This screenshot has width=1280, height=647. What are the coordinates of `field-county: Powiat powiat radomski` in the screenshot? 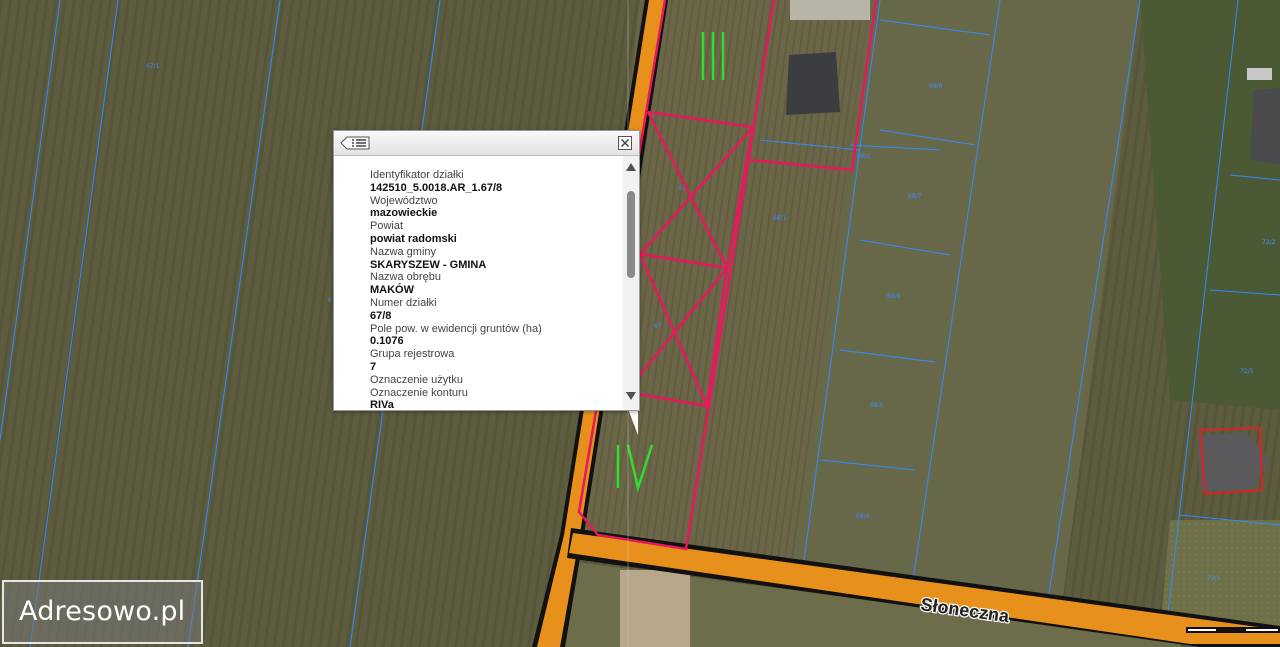 It's located at (496, 233).